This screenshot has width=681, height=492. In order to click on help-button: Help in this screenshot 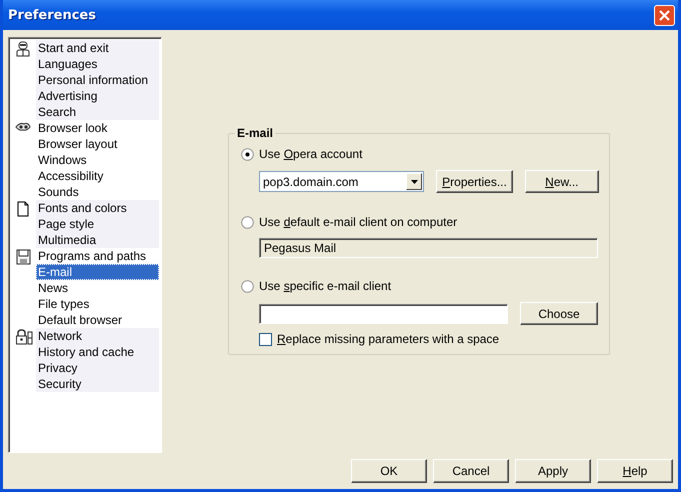, I will do `click(635, 471)`.